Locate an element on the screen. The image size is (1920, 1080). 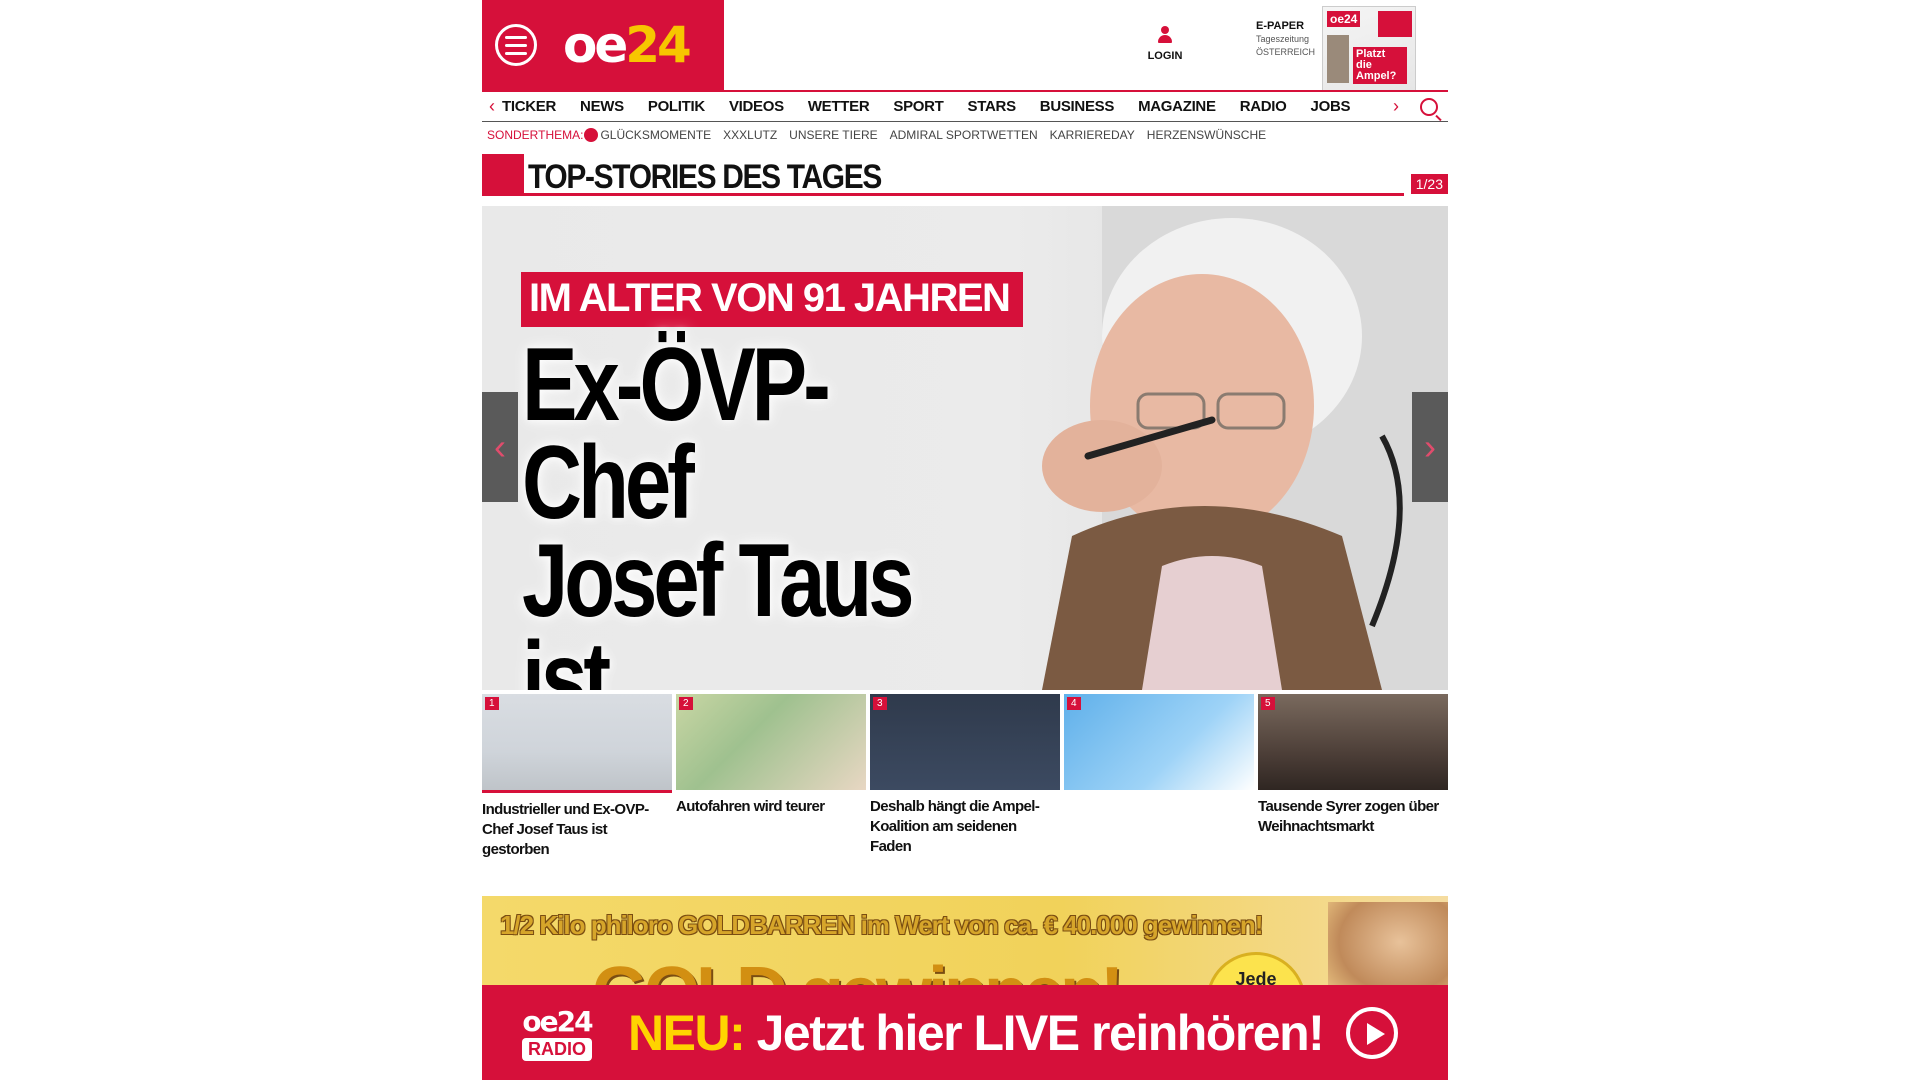
section-underline is located at coordinates (964, 194).